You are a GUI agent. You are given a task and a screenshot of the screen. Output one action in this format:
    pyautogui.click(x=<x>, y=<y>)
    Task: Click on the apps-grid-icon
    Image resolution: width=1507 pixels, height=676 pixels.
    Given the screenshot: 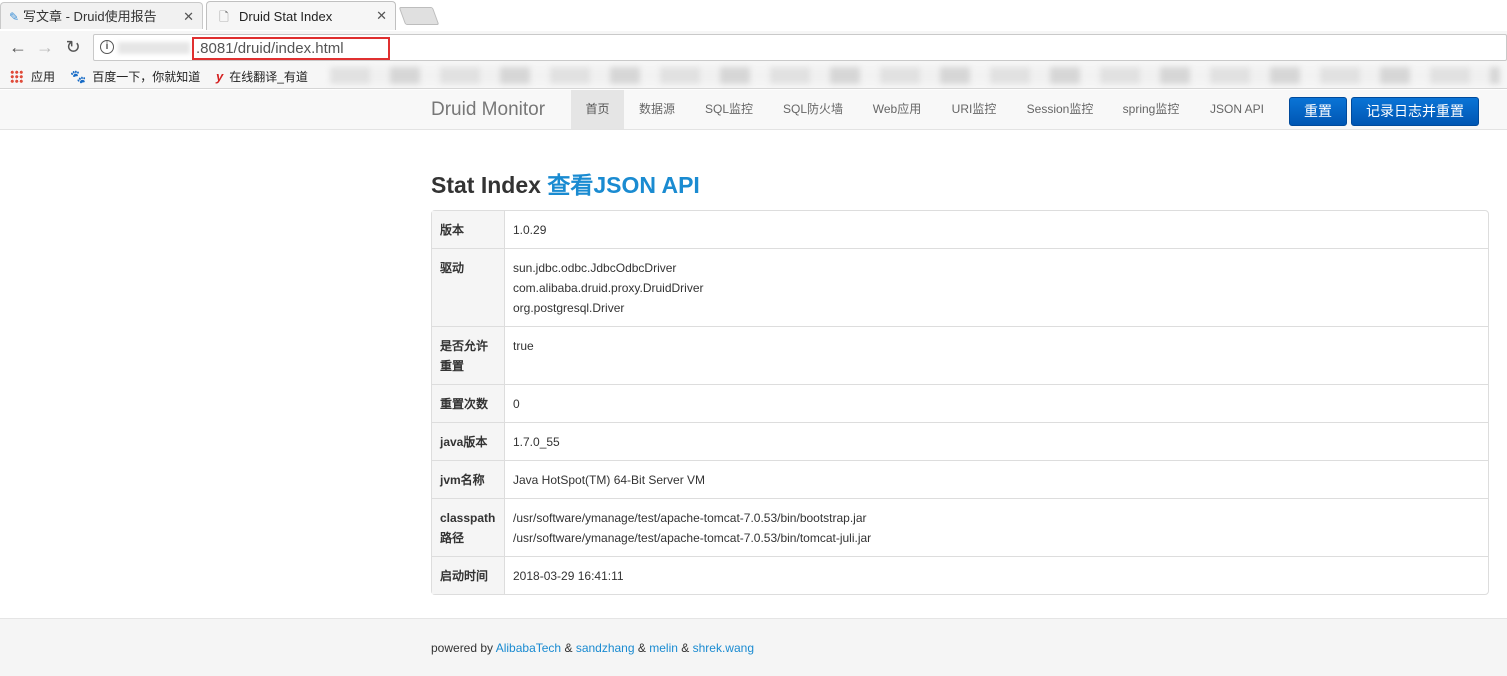 What is the action you would take?
    pyautogui.click(x=16, y=76)
    